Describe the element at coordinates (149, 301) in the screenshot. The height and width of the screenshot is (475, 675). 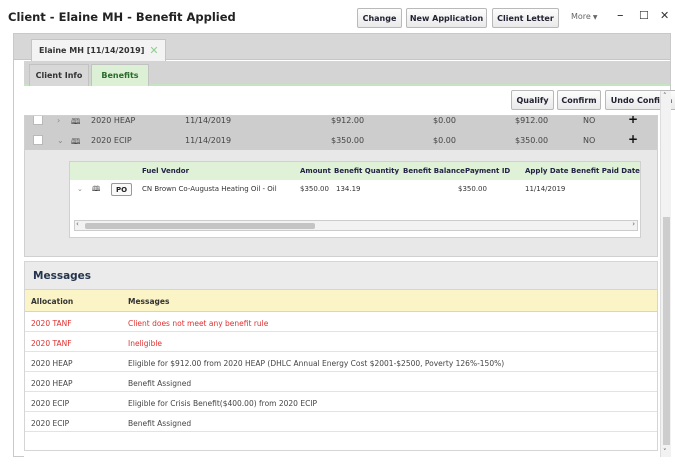
I see `col-messages: Messages` at that location.